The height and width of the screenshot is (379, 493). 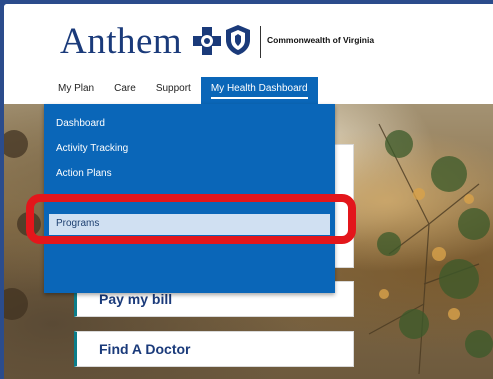 I want to click on organization-subtitle: Commonwealth of Virginia, so click(x=321, y=40).